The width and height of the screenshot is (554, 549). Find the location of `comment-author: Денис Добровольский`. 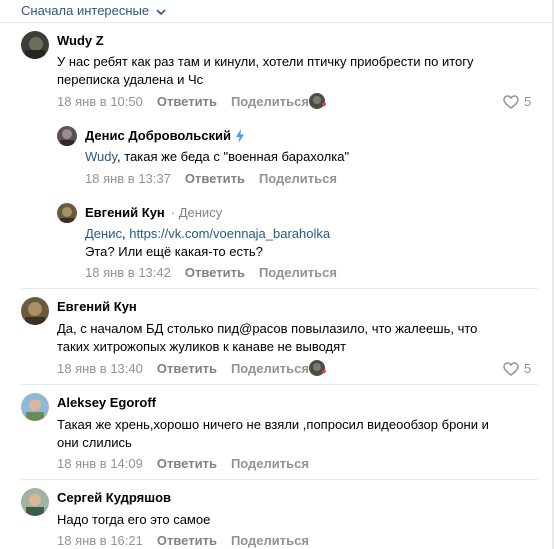

comment-author: Денис Добровольский is located at coordinates (165, 135).